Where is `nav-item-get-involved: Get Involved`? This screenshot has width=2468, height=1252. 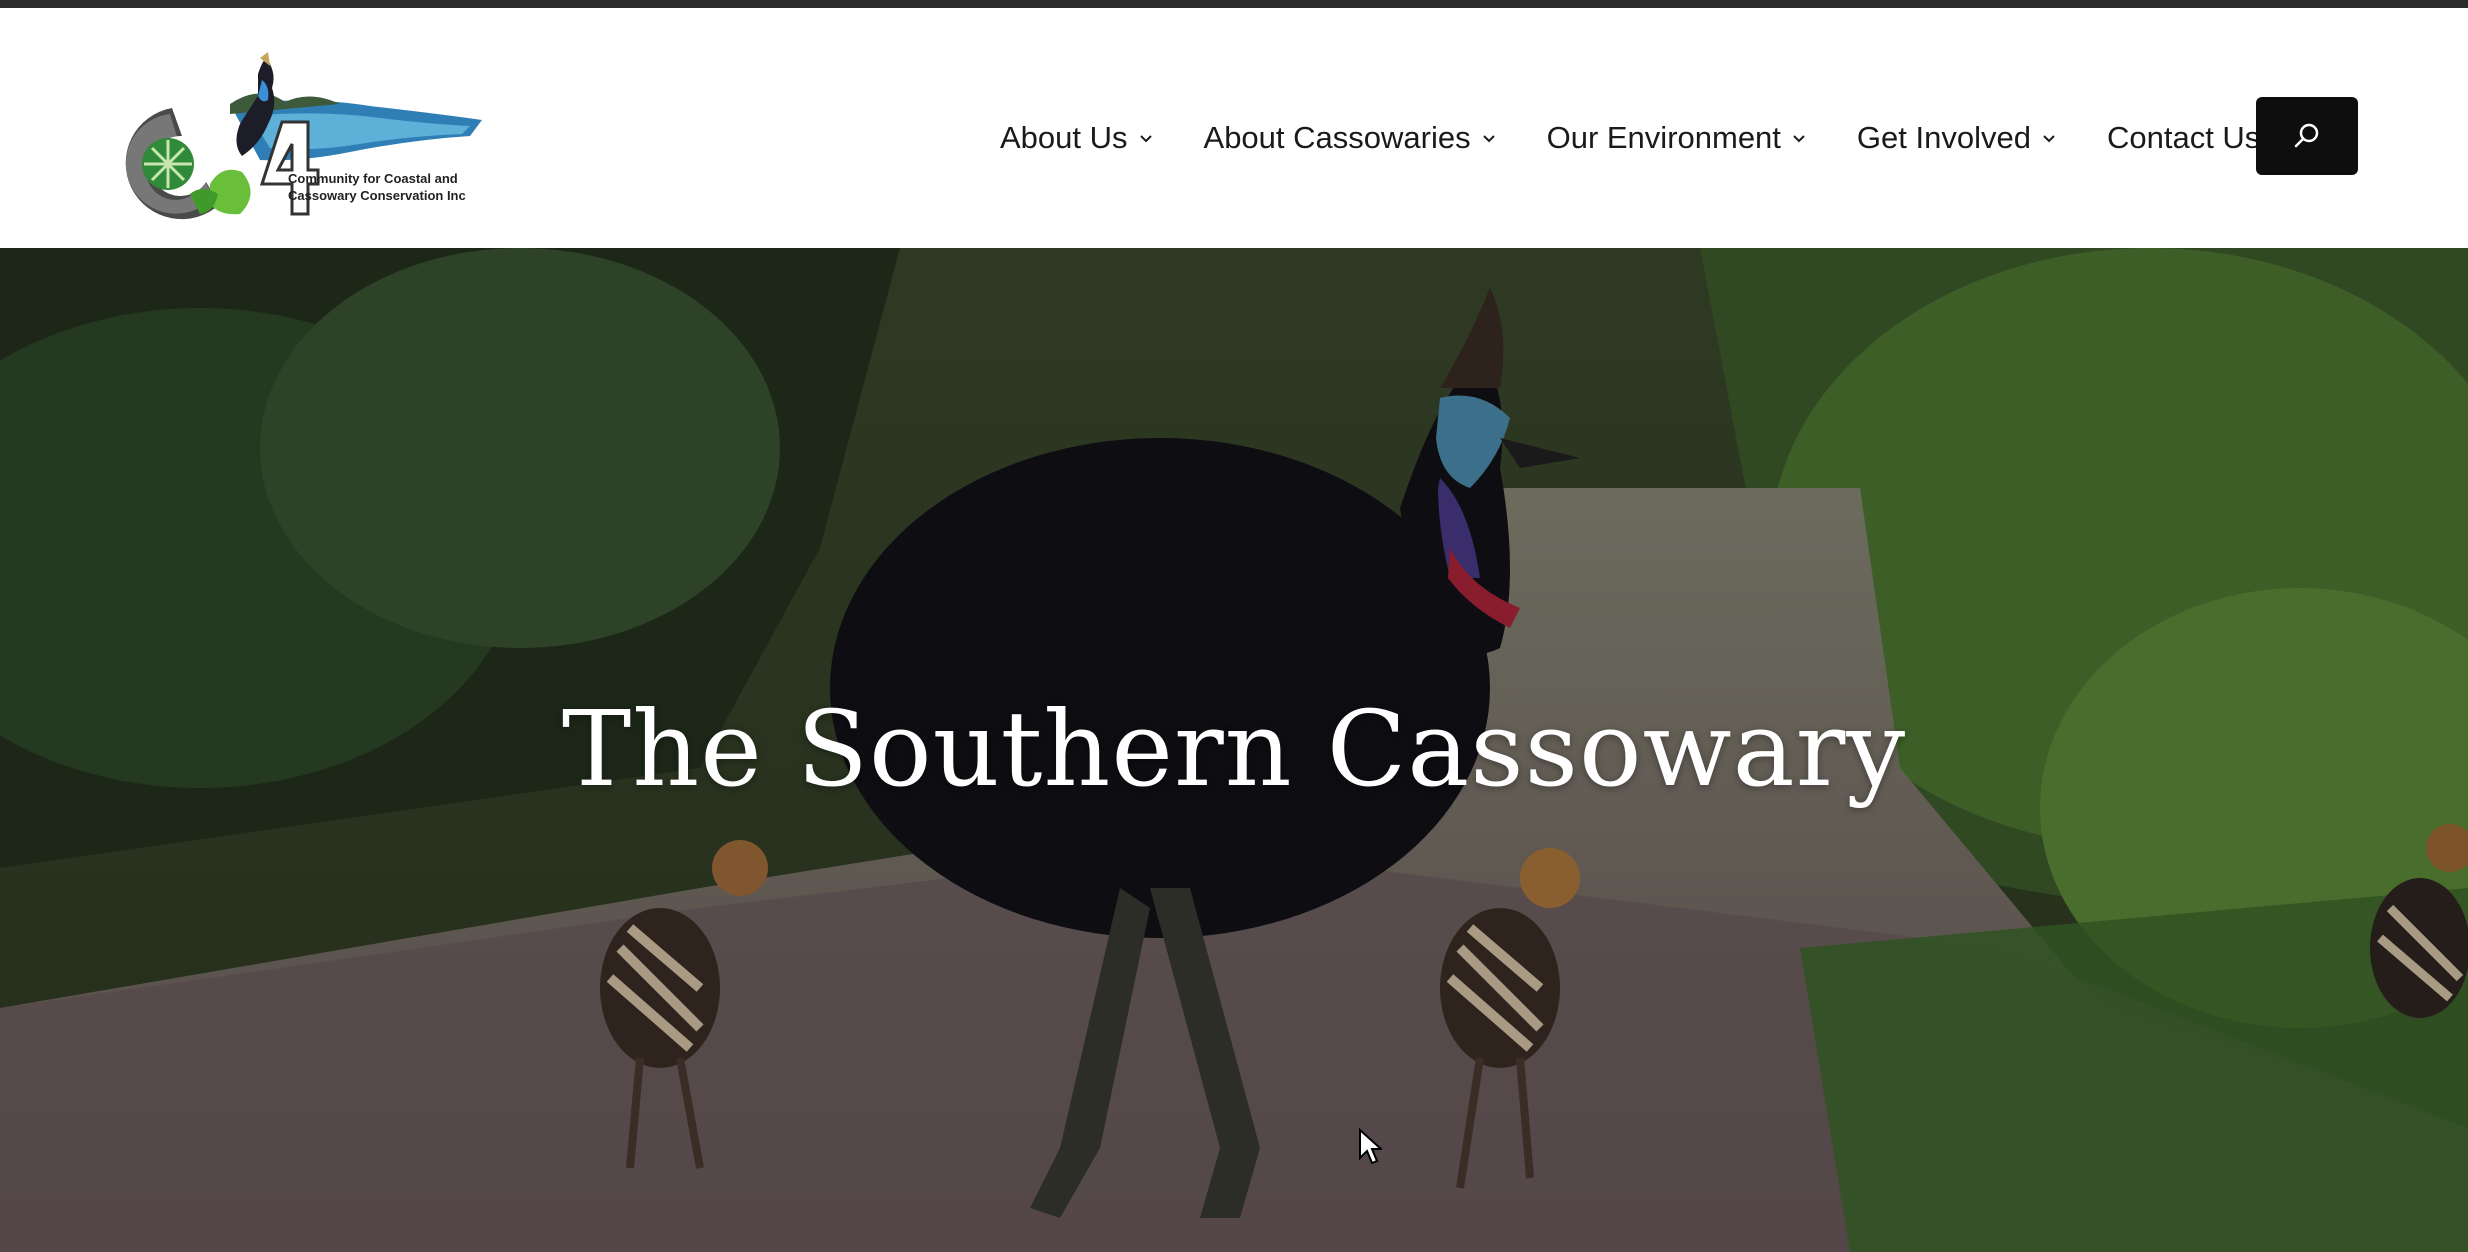
nav-item-get-involved: Get Involved is located at coordinates (1957, 138).